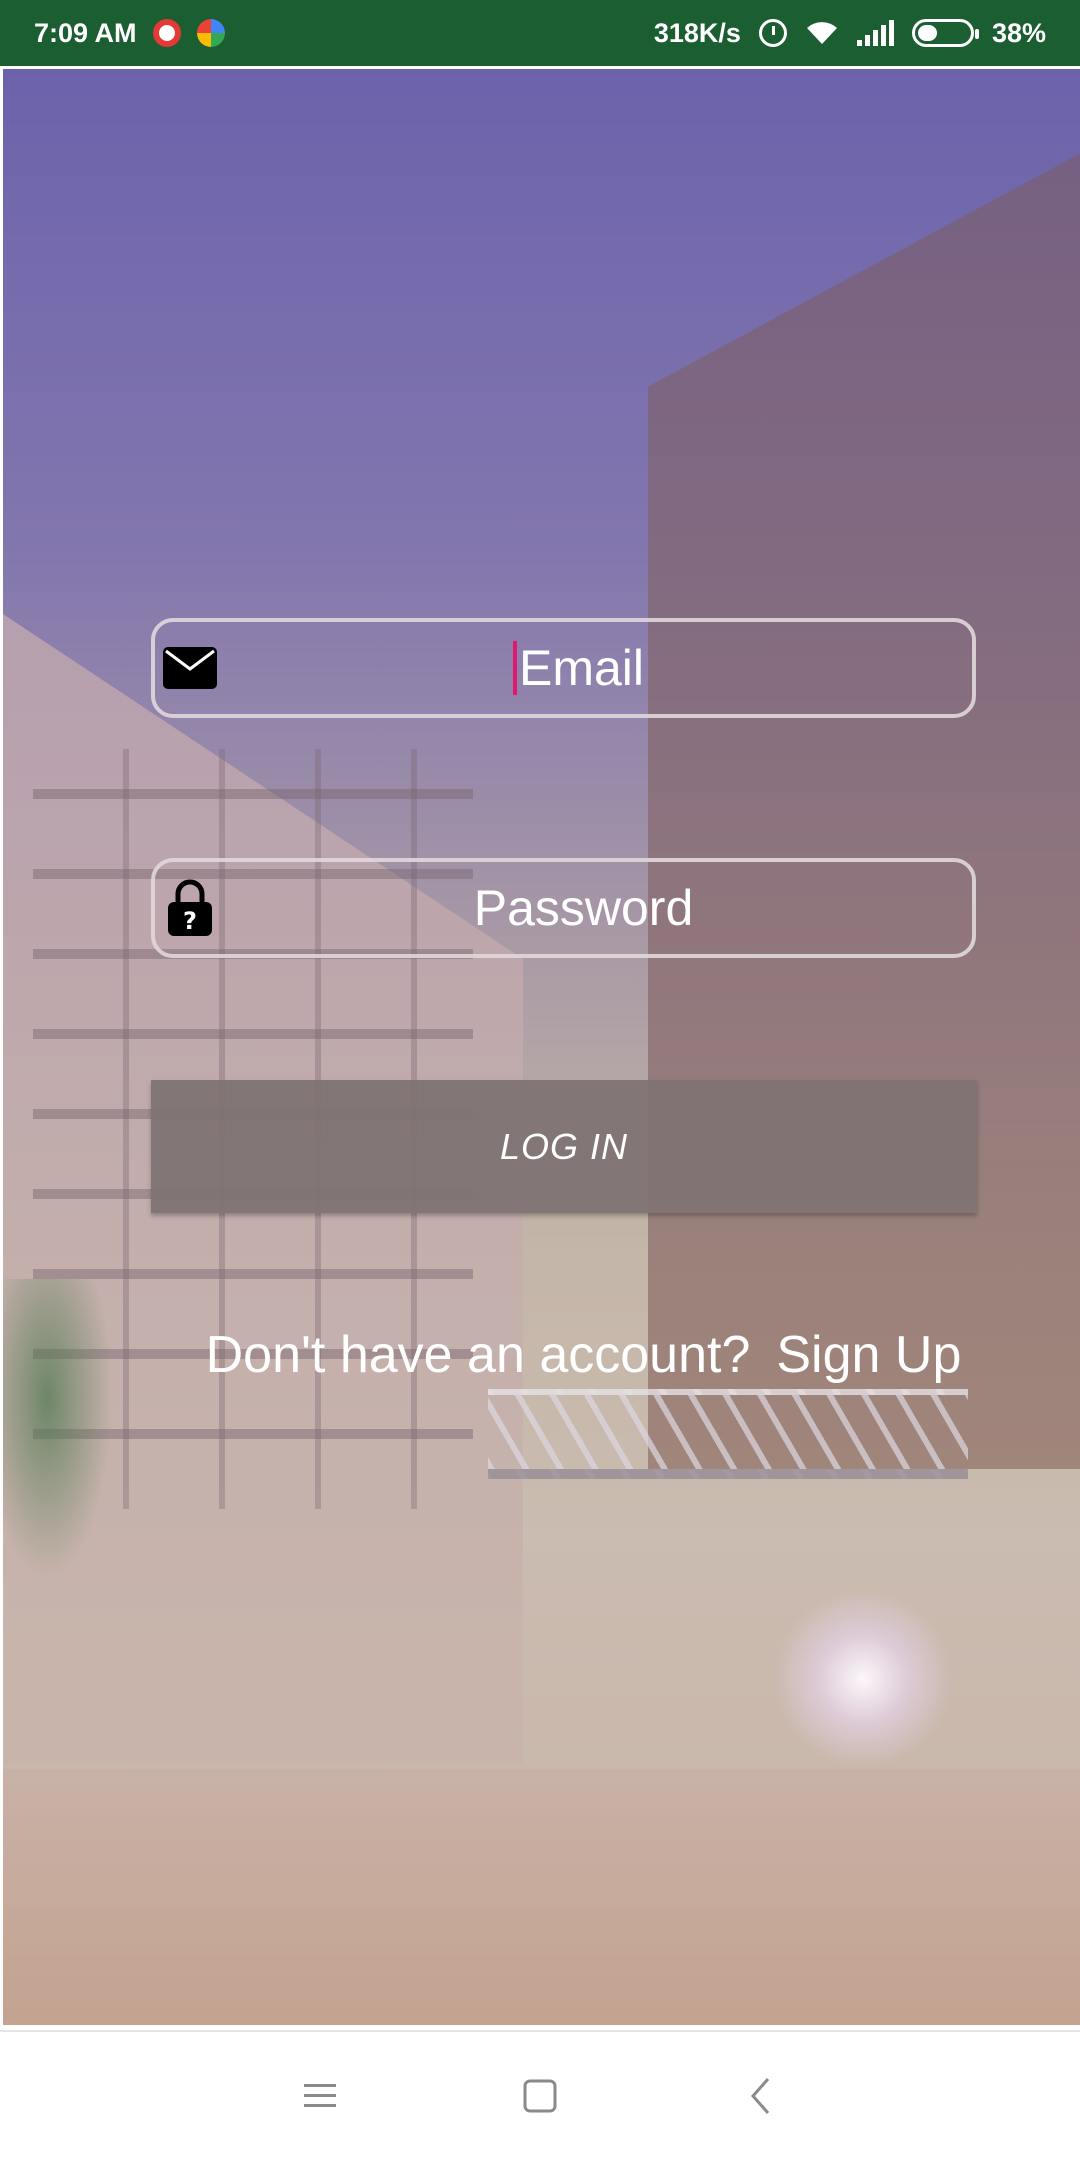 The image size is (1080, 2160). What do you see at coordinates (478, 1355) in the screenshot?
I see `signup-prompt: Don't have an account?` at bounding box center [478, 1355].